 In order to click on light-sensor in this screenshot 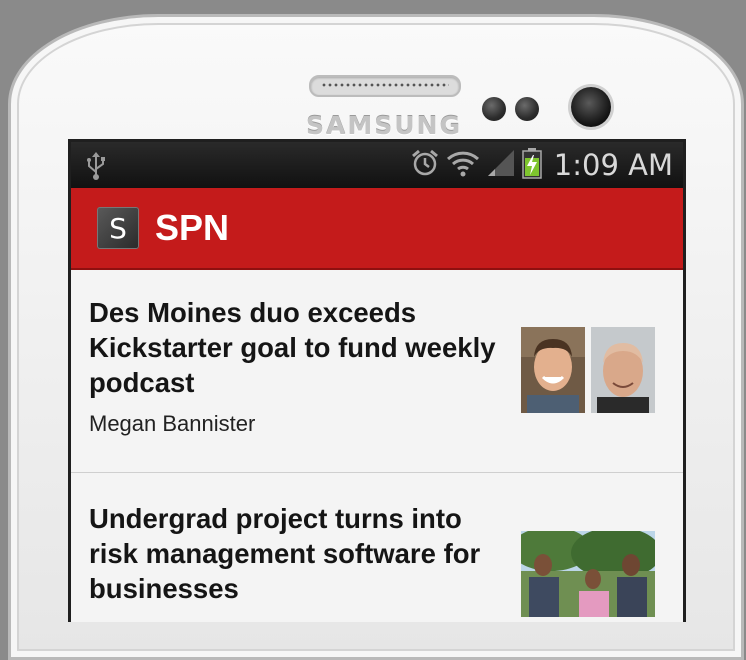, I will do `click(527, 109)`.